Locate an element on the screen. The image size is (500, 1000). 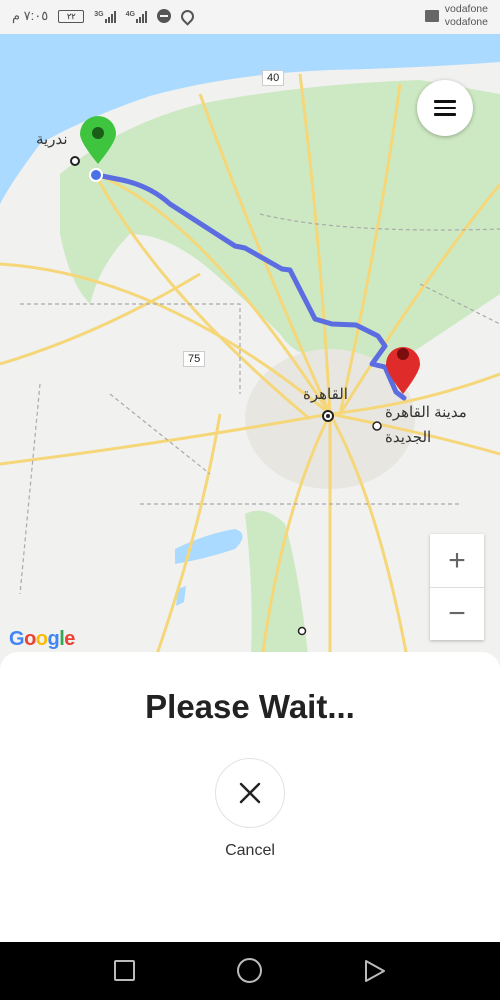
carrier-names: vodafone vodafone is located at coordinates (466, 16).